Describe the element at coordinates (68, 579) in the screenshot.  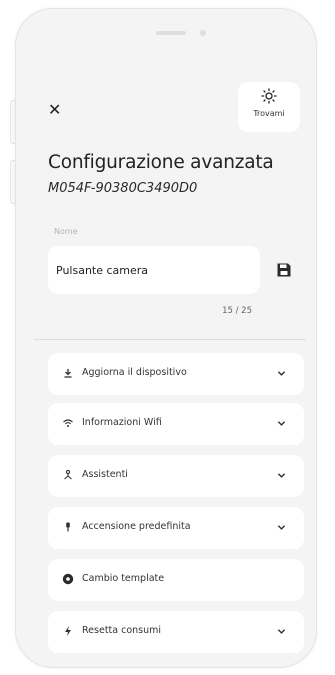
I see `template-icon` at that location.